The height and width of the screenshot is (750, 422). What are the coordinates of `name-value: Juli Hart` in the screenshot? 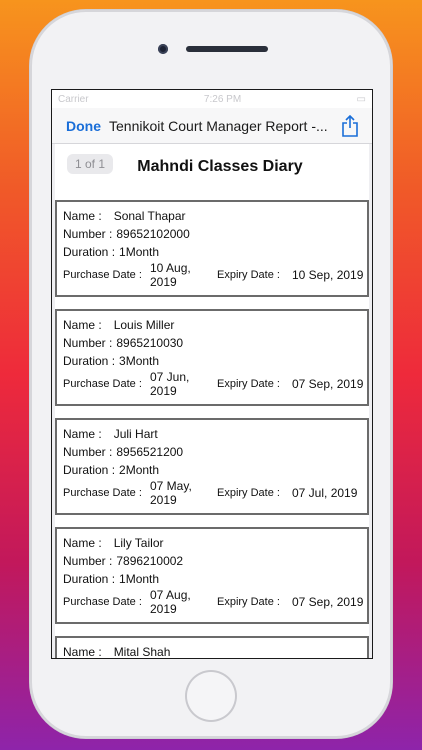 It's located at (135, 434).